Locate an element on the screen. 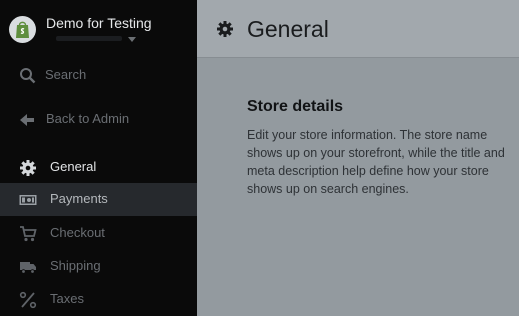 The image size is (519, 316). sidebar-item-label: Taxes is located at coordinates (67, 298).